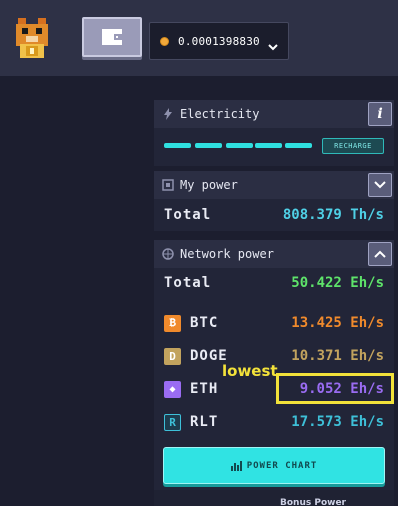  What do you see at coordinates (380, 114) in the screenshot?
I see `info-button: i` at bounding box center [380, 114].